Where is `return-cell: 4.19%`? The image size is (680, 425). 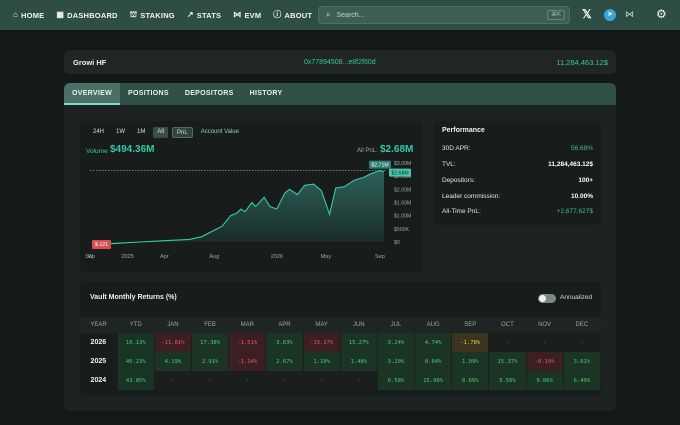 return-cell: 4.19% is located at coordinates (173, 361).